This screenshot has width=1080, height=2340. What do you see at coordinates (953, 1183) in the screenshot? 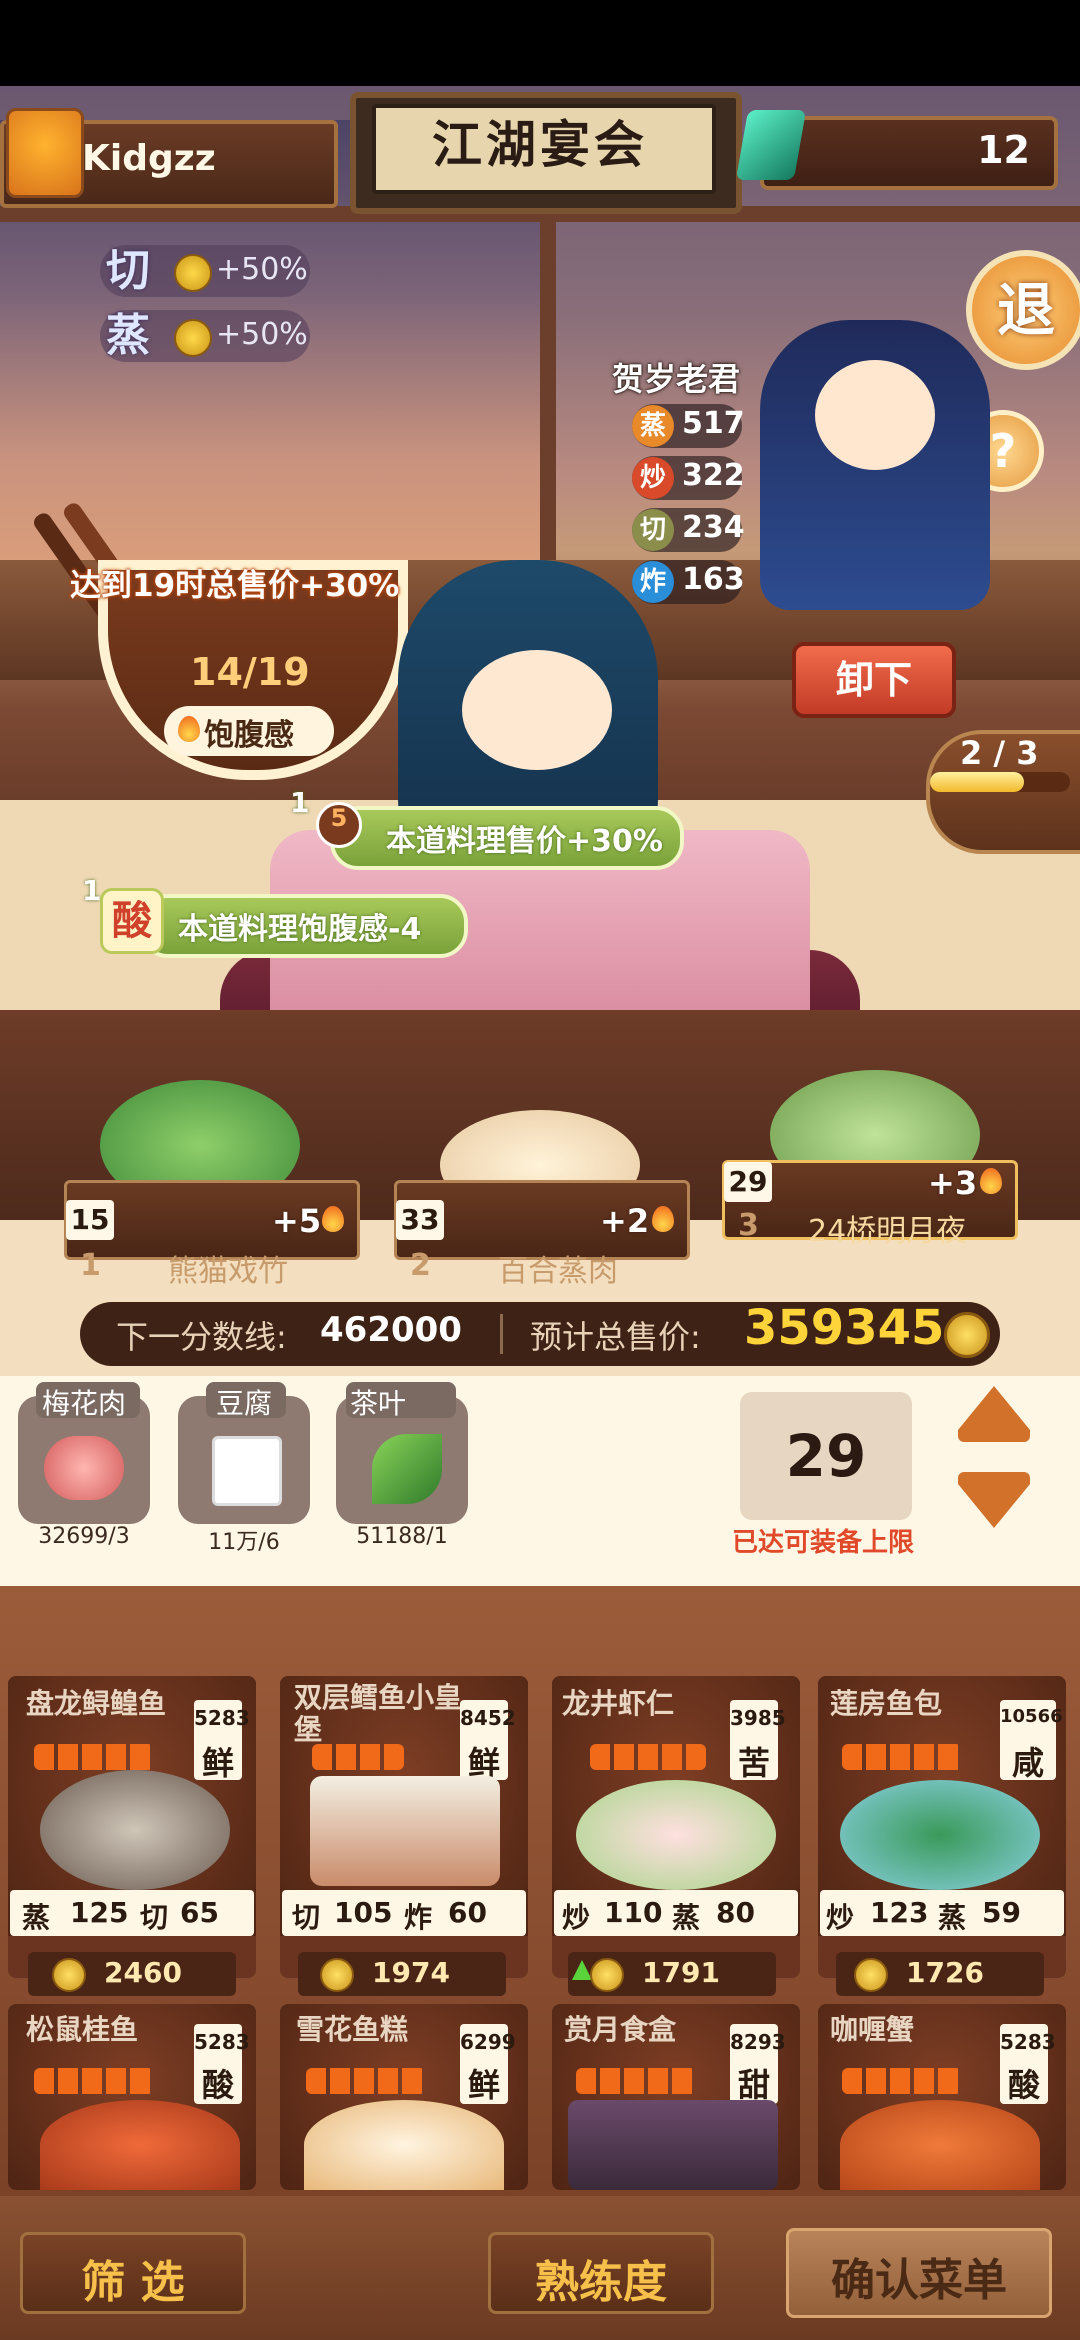
I see `slot-bonus: +3` at bounding box center [953, 1183].